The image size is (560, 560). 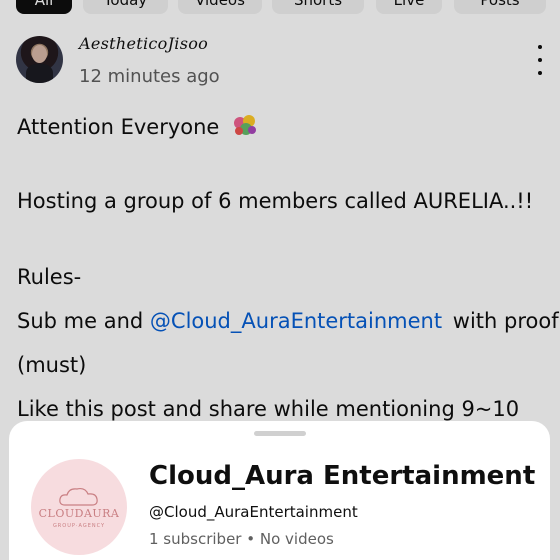 What do you see at coordinates (253, 512) in the screenshot?
I see `channel-handle: @Cloud_AuraEntertainment` at bounding box center [253, 512].